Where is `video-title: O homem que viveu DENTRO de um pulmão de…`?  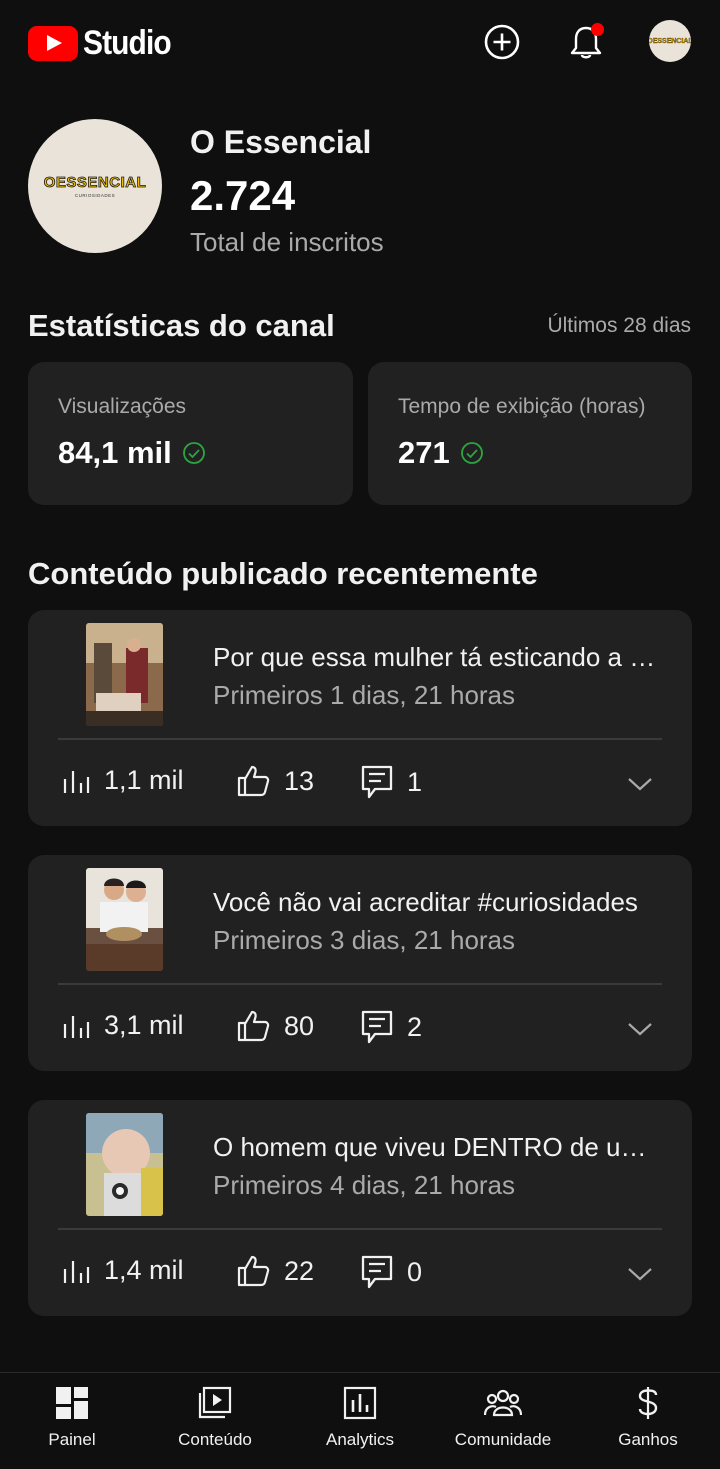
video-title: O homem que viveu DENTRO de um pulmão de… is located at coordinates (438, 1147).